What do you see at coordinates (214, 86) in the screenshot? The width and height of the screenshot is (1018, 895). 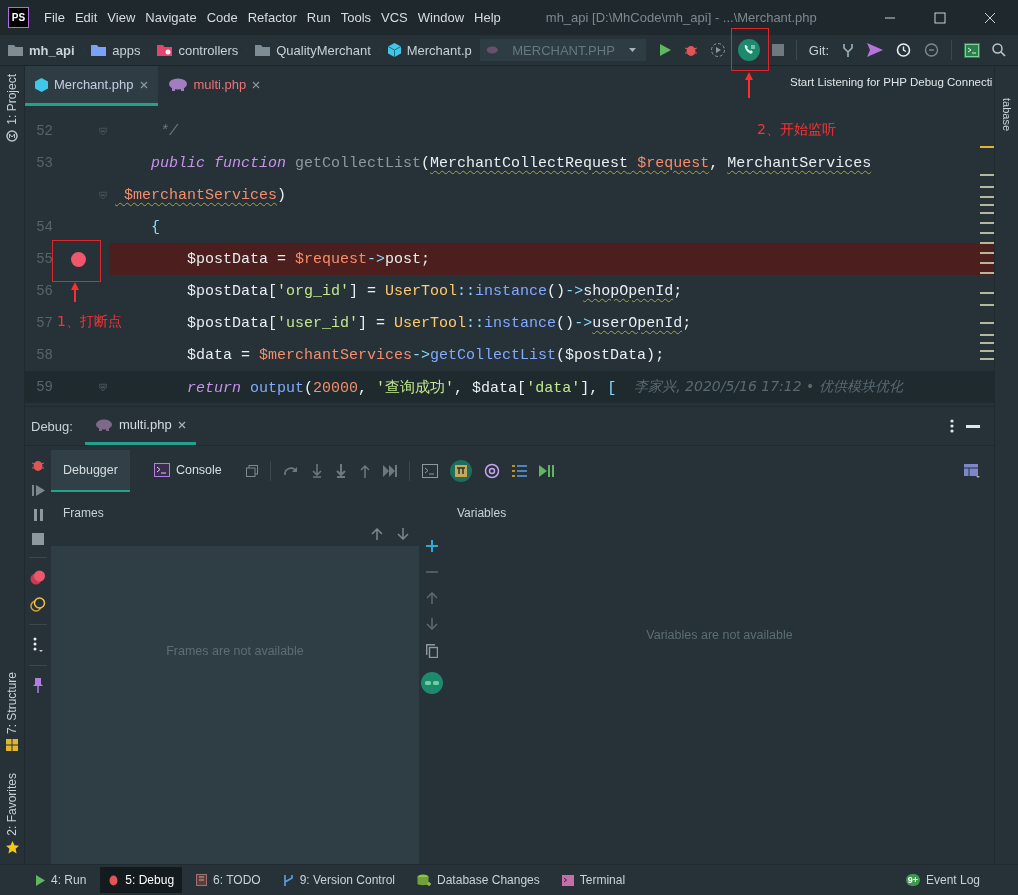 I see `editor-tab: multi.php` at bounding box center [214, 86].